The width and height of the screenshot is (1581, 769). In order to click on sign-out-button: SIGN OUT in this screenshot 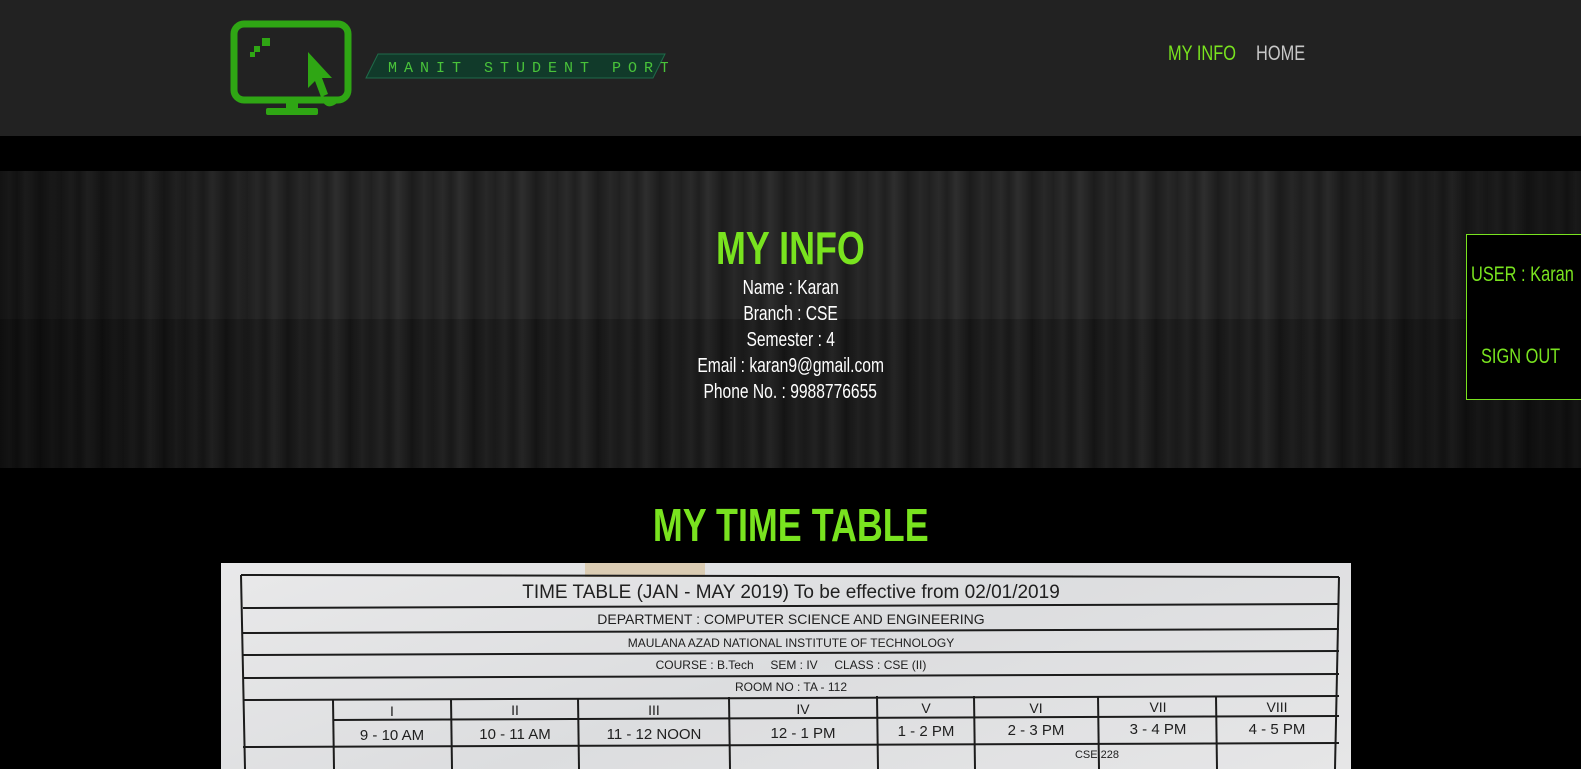, I will do `click(1520, 357)`.